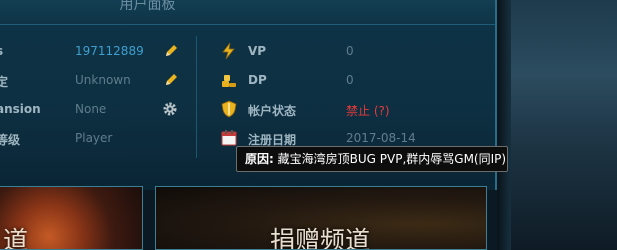 This screenshot has width=617, height=250. What do you see at coordinates (247, 12) in the screenshot?
I see `panel-header: 用户面板` at bounding box center [247, 12].